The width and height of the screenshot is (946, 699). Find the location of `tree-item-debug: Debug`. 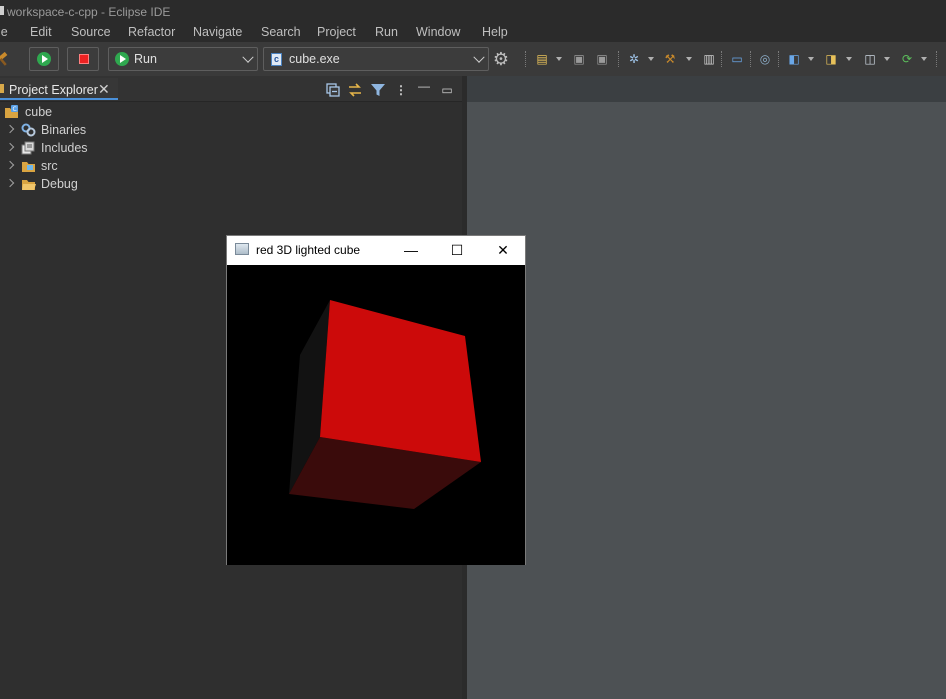

tree-item-debug: Debug is located at coordinates (100, 184).